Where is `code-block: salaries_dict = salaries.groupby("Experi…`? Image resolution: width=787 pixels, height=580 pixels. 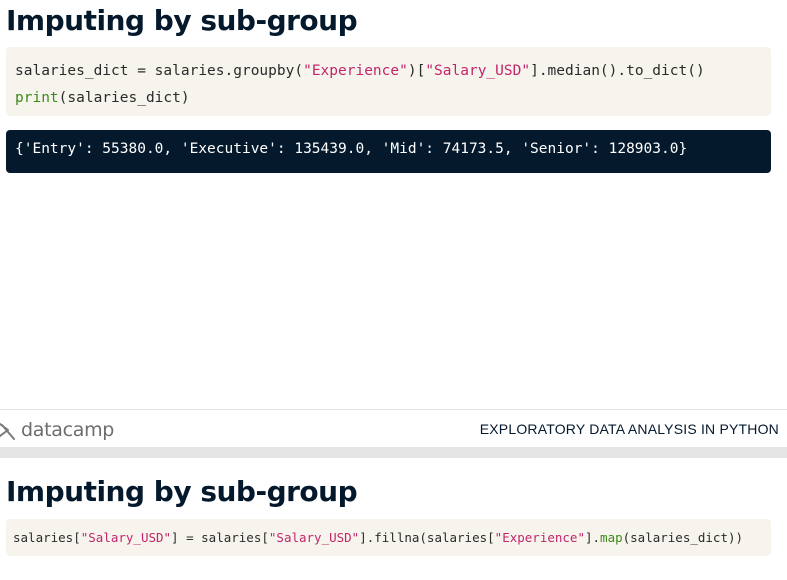
code-block: salaries_dict = salaries.groupby("Experi… is located at coordinates (388, 81).